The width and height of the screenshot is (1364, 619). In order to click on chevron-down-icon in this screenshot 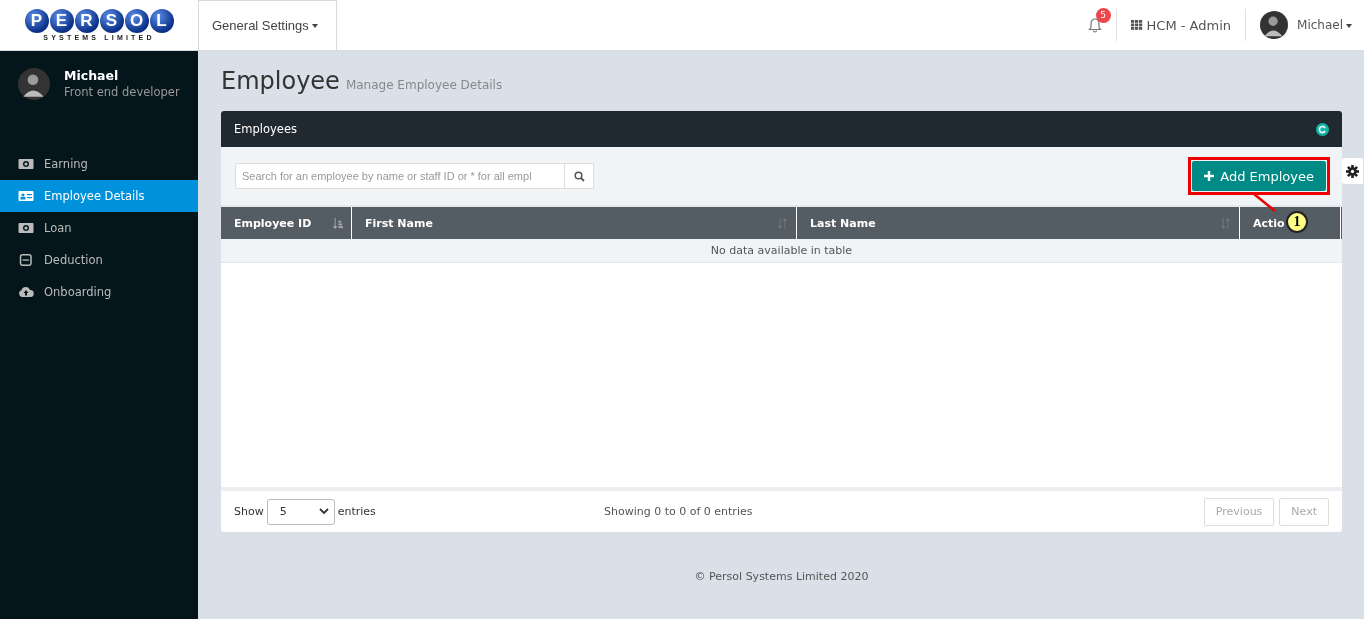, I will do `click(323, 511)`.